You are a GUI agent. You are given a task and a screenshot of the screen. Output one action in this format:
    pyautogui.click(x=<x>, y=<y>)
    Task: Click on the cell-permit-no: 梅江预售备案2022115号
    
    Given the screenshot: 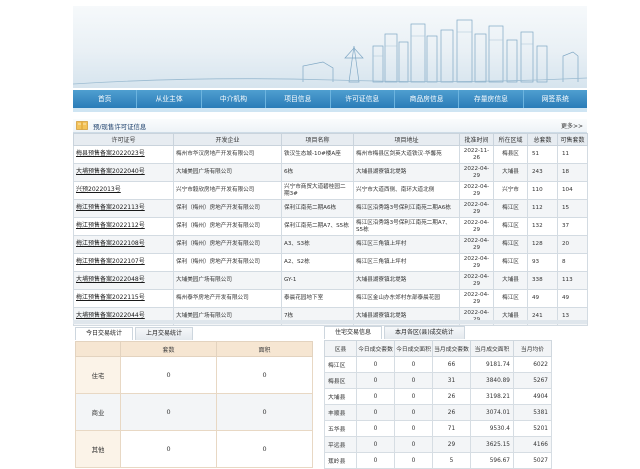 What is the action you would take?
    pyautogui.click(x=123, y=298)
    